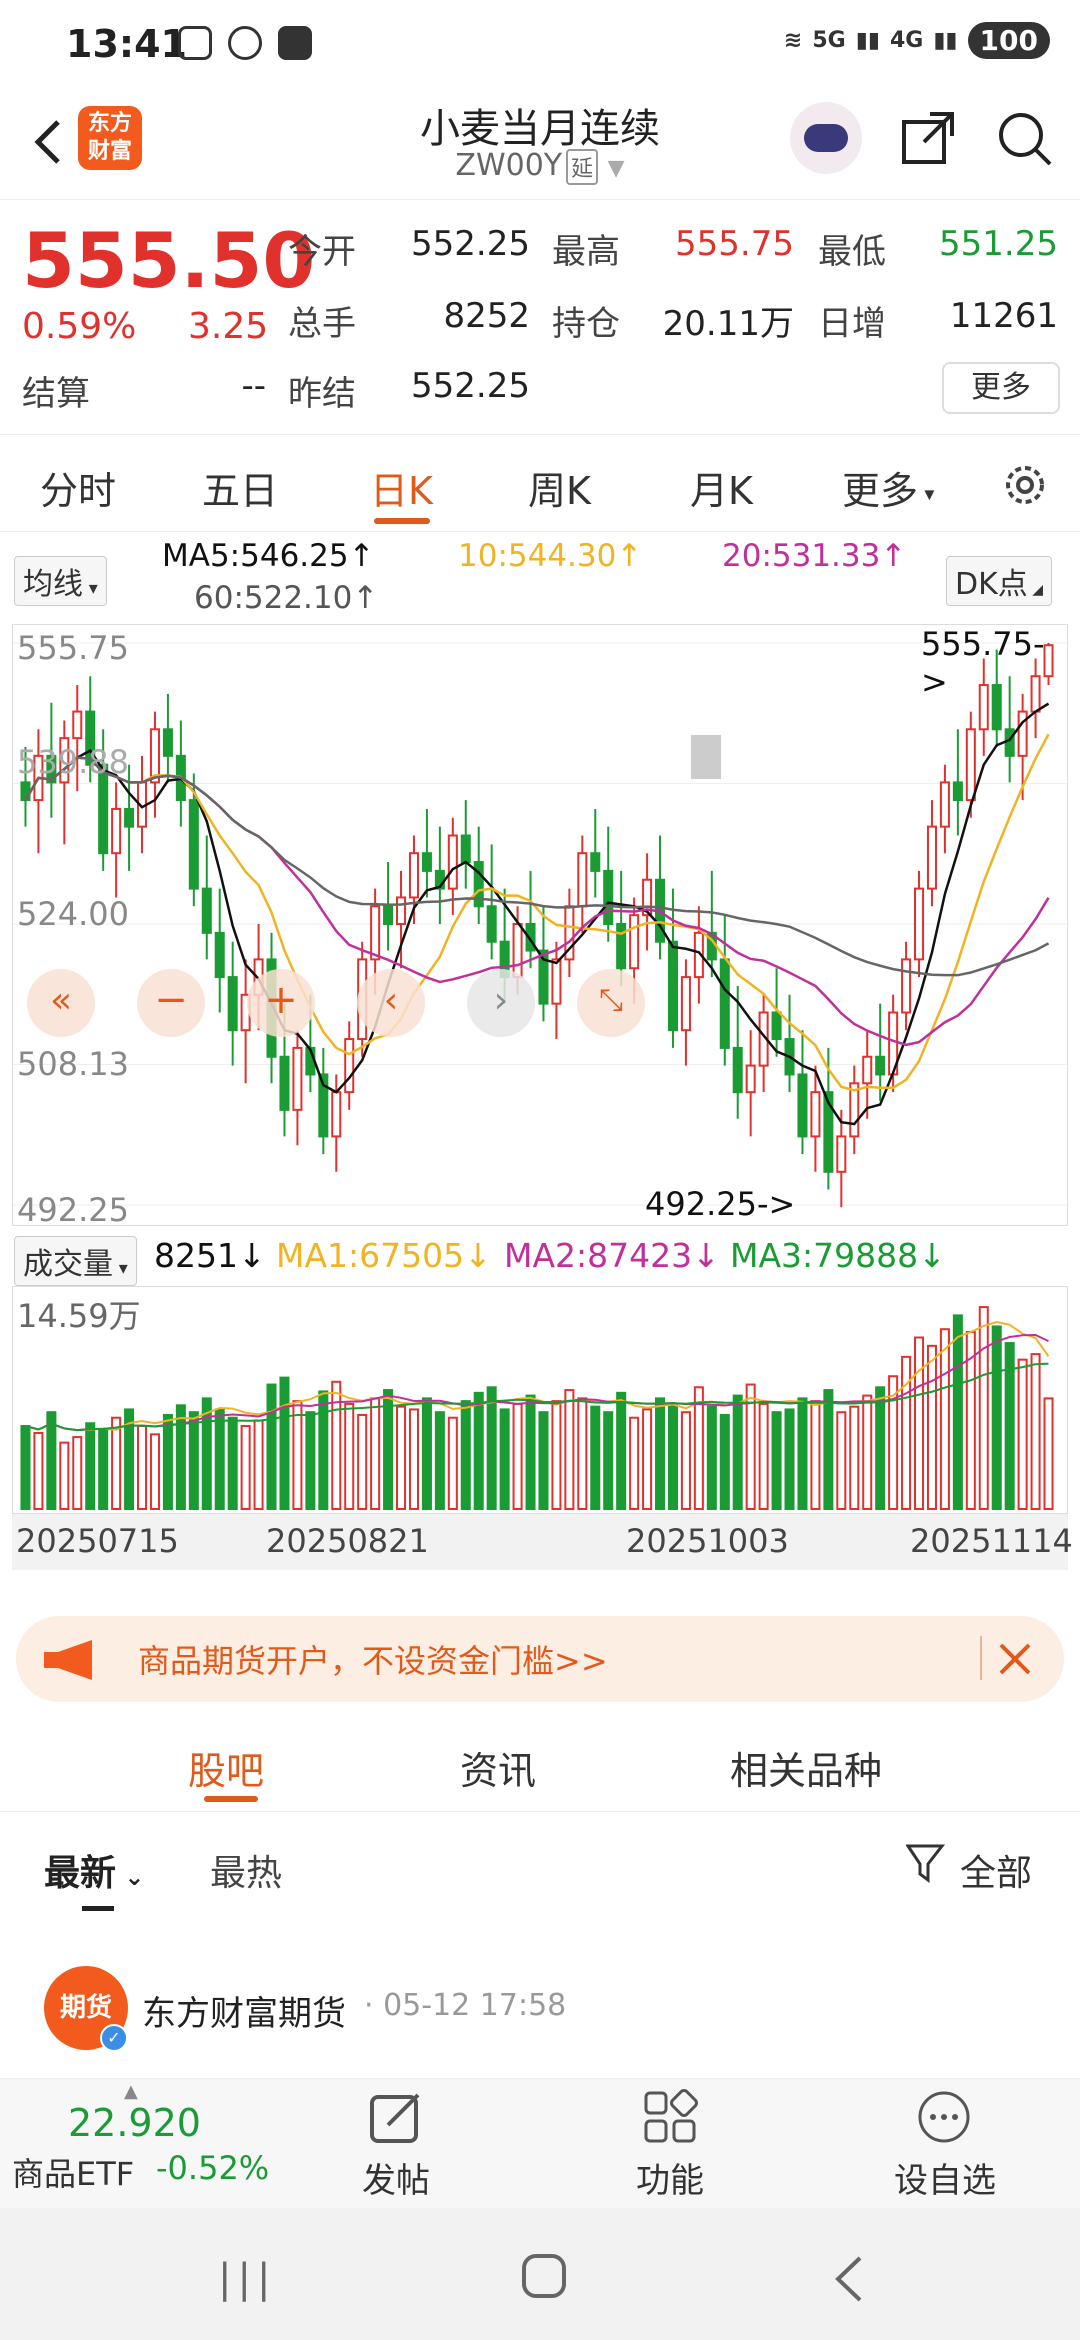 This screenshot has width=1080, height=2340. Describe the element at coordinates (928, 138) in the screenshot. I see `share-icon` at that location.